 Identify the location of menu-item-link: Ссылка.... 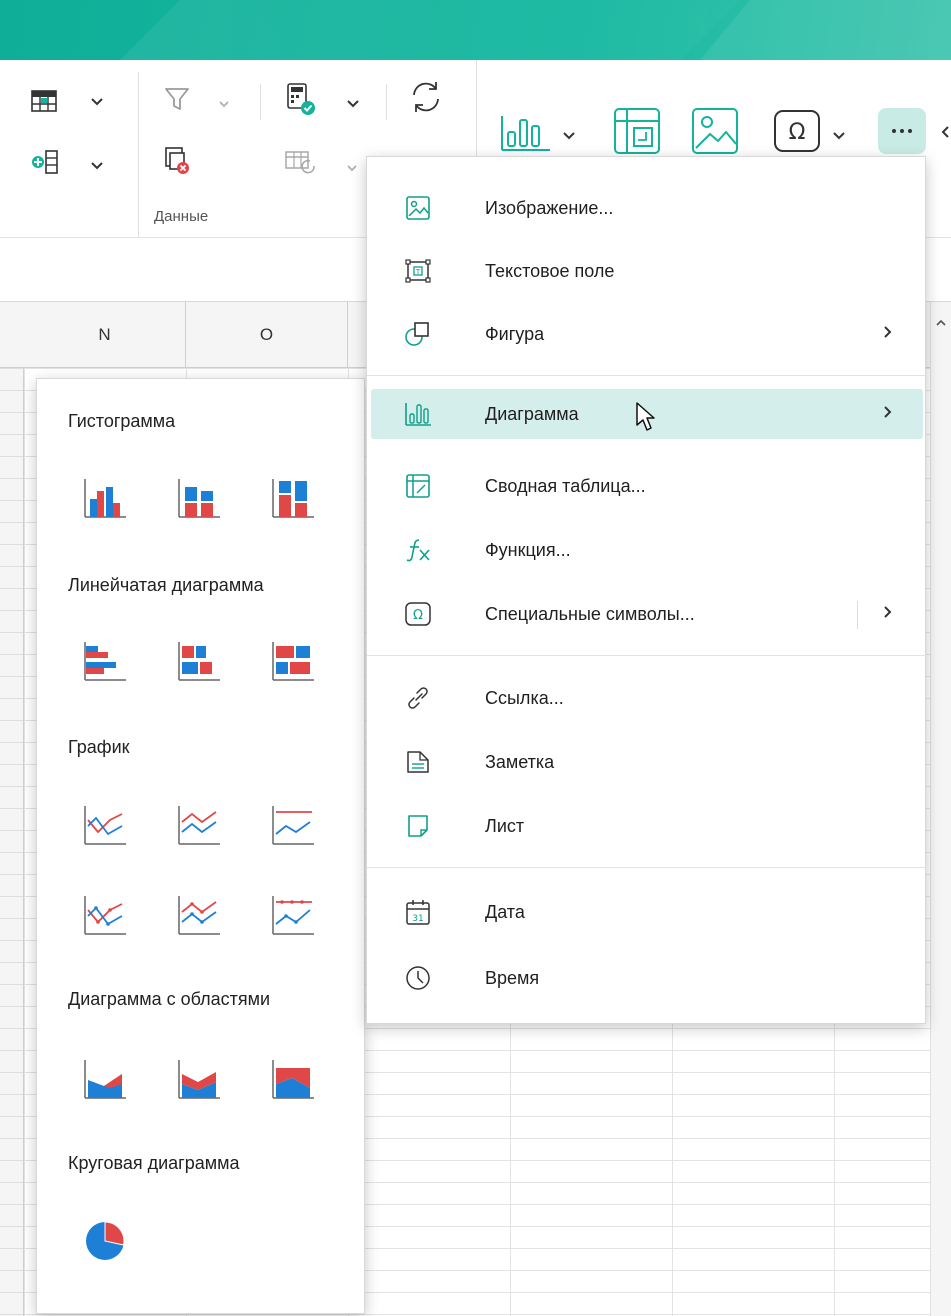
(647, 698).